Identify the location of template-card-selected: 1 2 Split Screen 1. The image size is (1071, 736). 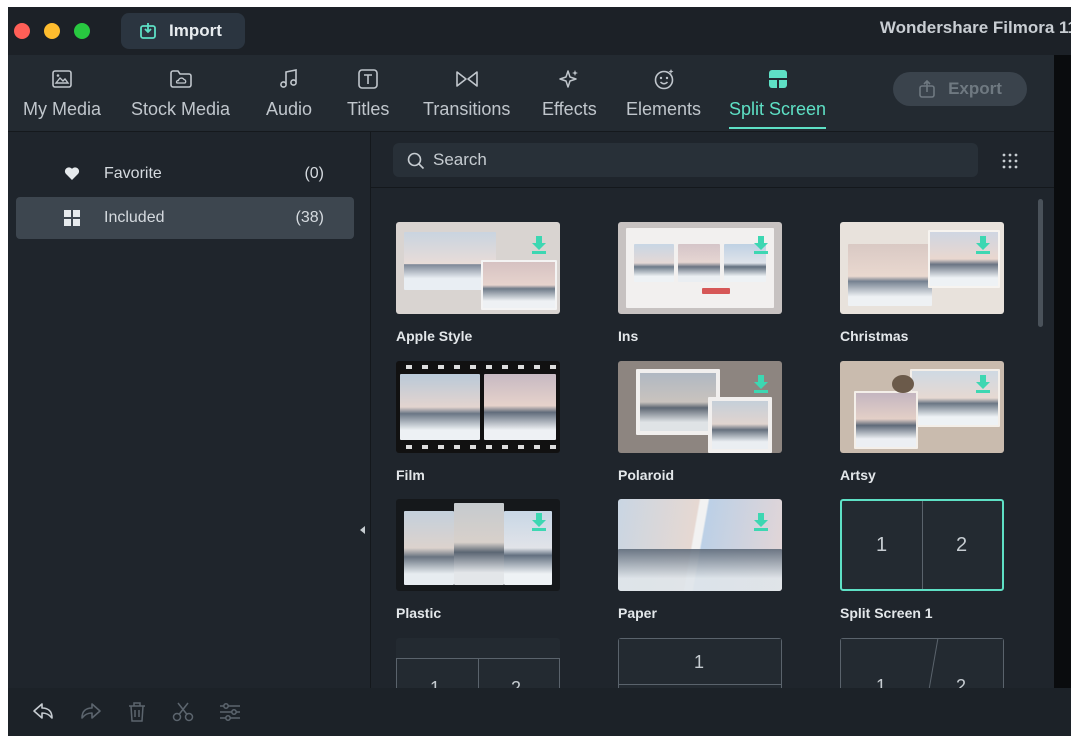
(922, 560).